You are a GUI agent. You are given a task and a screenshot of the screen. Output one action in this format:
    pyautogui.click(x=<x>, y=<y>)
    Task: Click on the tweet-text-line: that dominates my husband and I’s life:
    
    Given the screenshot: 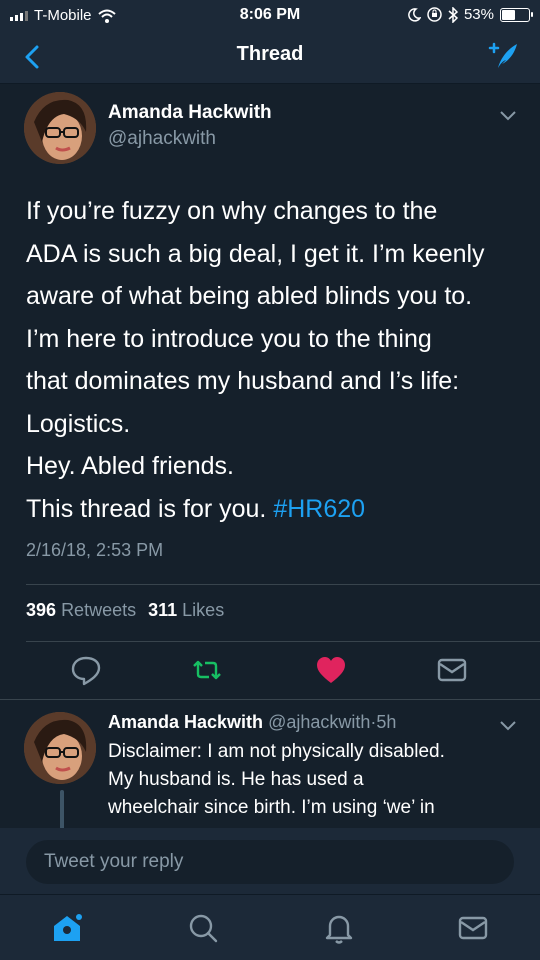 What is the action you would take?
    pyautogui.click(x=243, y=381)
    